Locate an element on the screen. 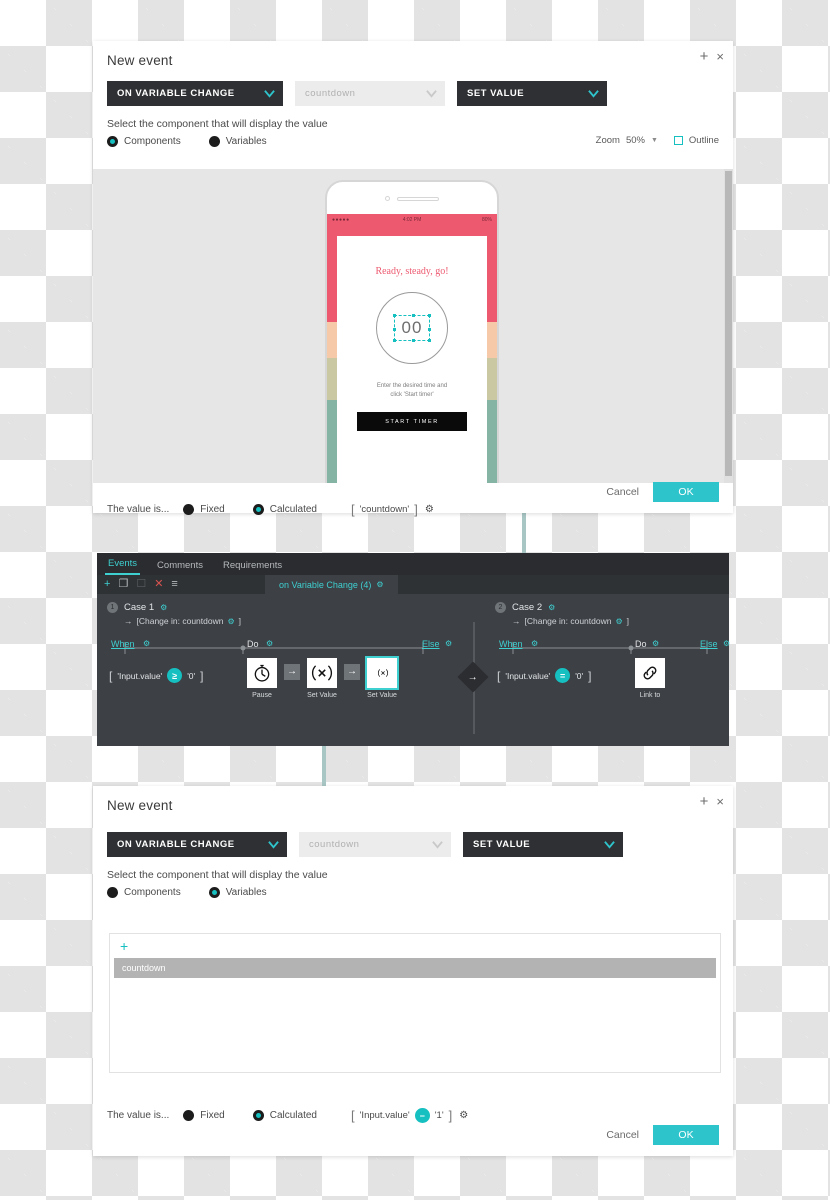  scrollbar-thumb is located at coordinates (728, 323).